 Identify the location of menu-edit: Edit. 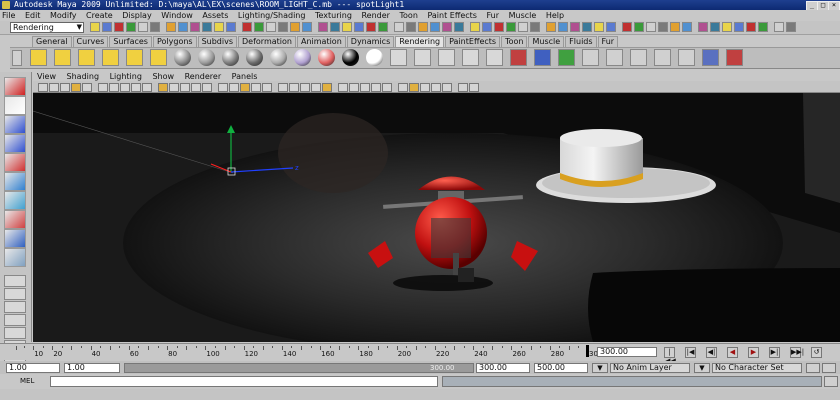
(33, 15).